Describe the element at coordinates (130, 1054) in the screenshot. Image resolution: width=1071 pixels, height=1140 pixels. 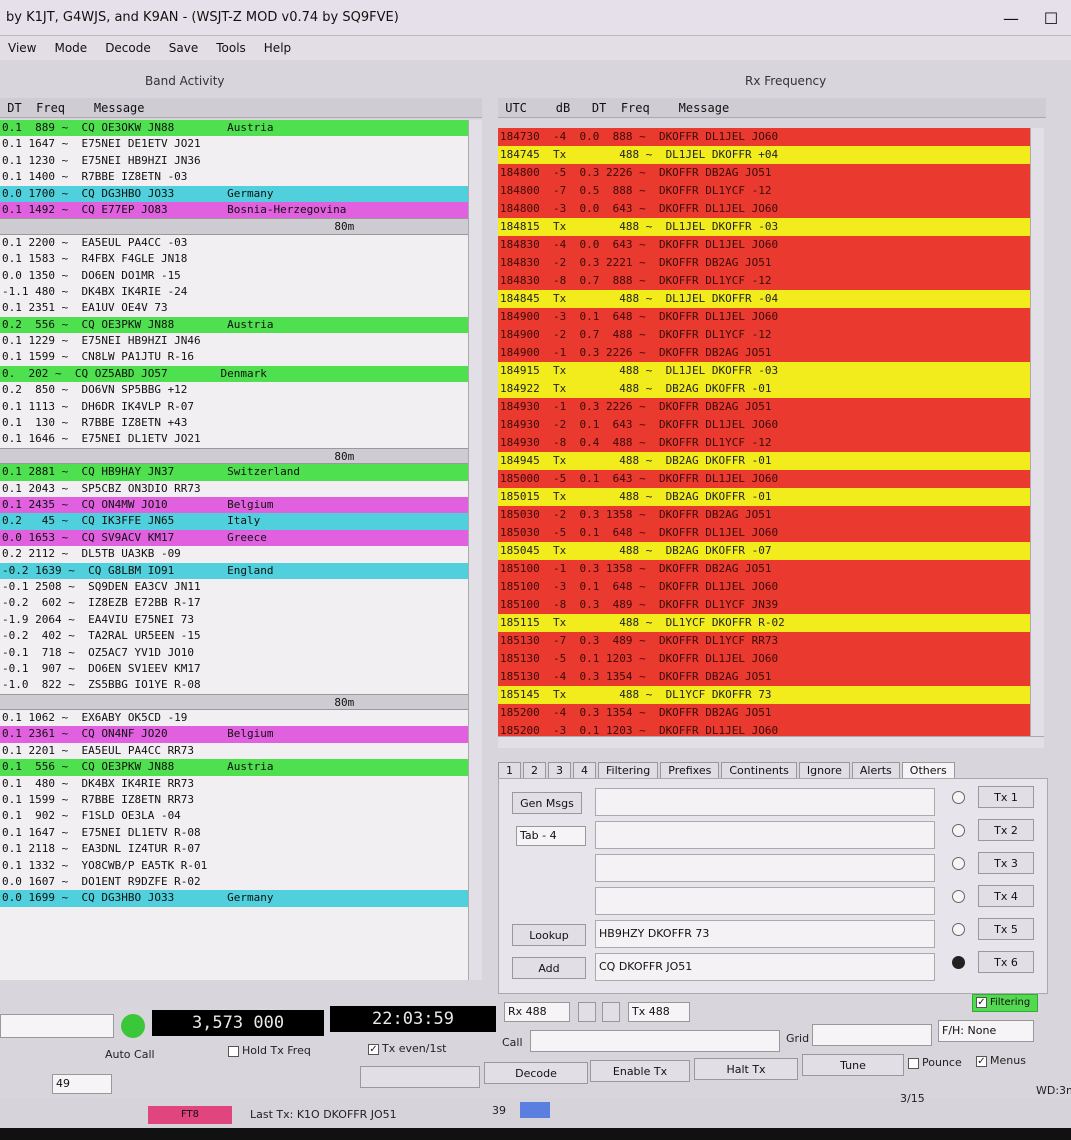
I see `auto-call-label: Auto Call` at that location.